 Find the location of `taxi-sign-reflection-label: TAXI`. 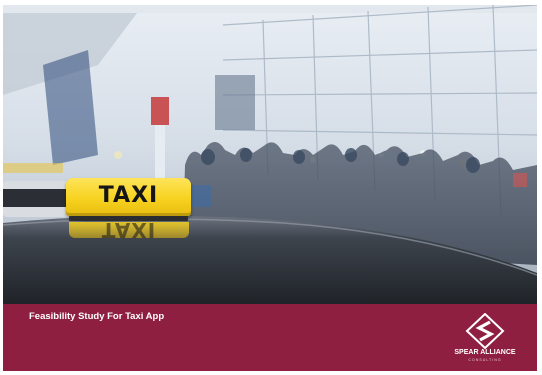

taxi-sign-reflection-label: TAXI is located at coordinates (129, 230).